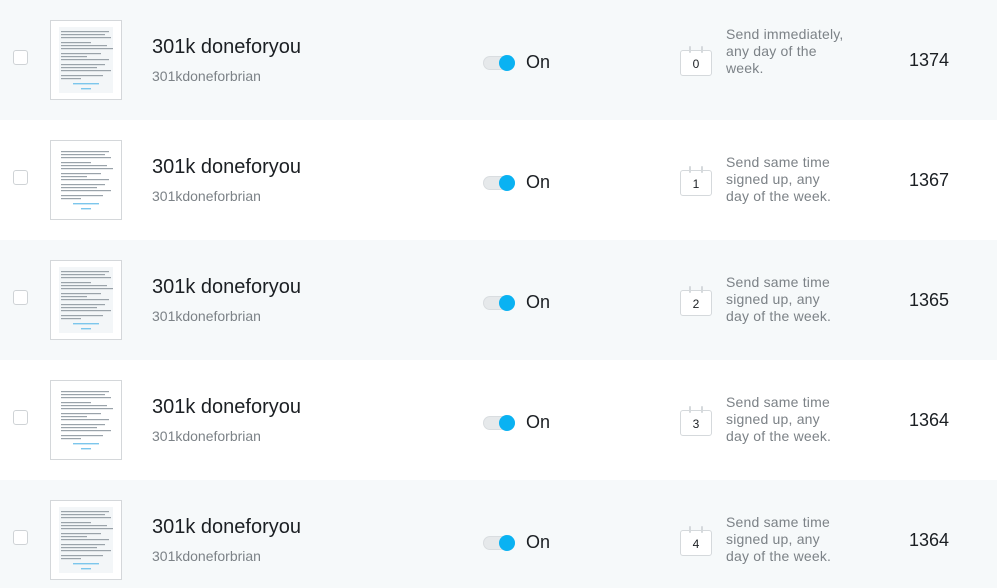 The width and height of the screenshot is (997, 588). Describe the element at coordinates (696, 544) in the screenshot. I see `day-number: 4` at that location.